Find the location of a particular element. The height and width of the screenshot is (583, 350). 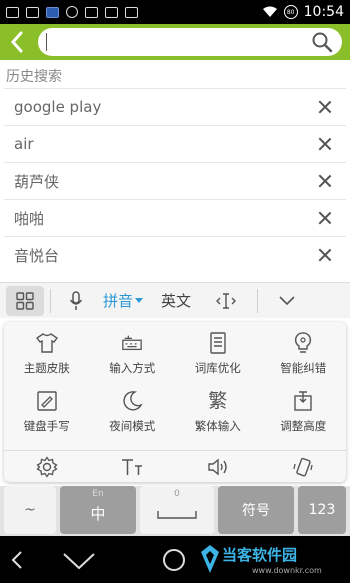

english-label: 英文 is located at coordinates (175, 301).